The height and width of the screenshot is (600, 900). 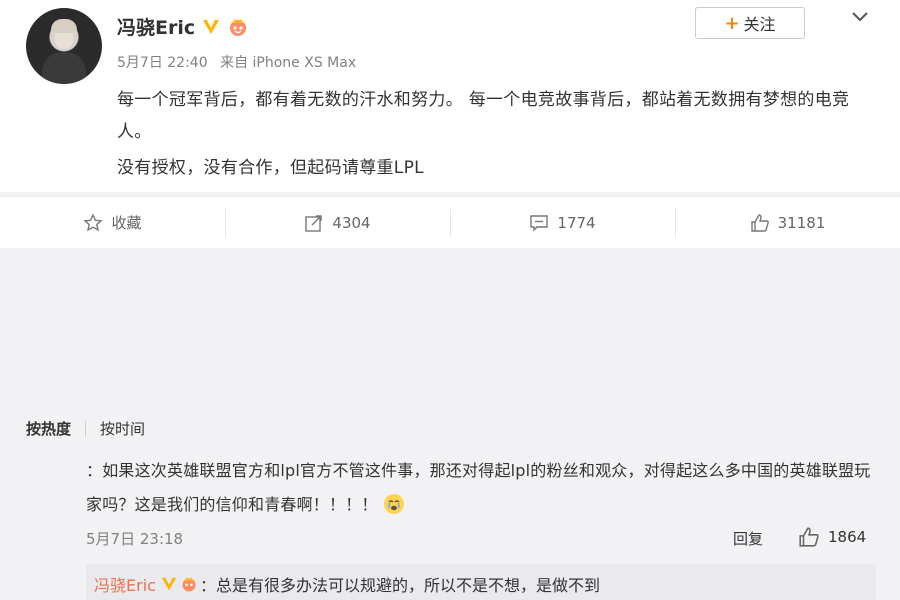 I want to click on favorite-button: 收藏, so click(x=112, y=222).